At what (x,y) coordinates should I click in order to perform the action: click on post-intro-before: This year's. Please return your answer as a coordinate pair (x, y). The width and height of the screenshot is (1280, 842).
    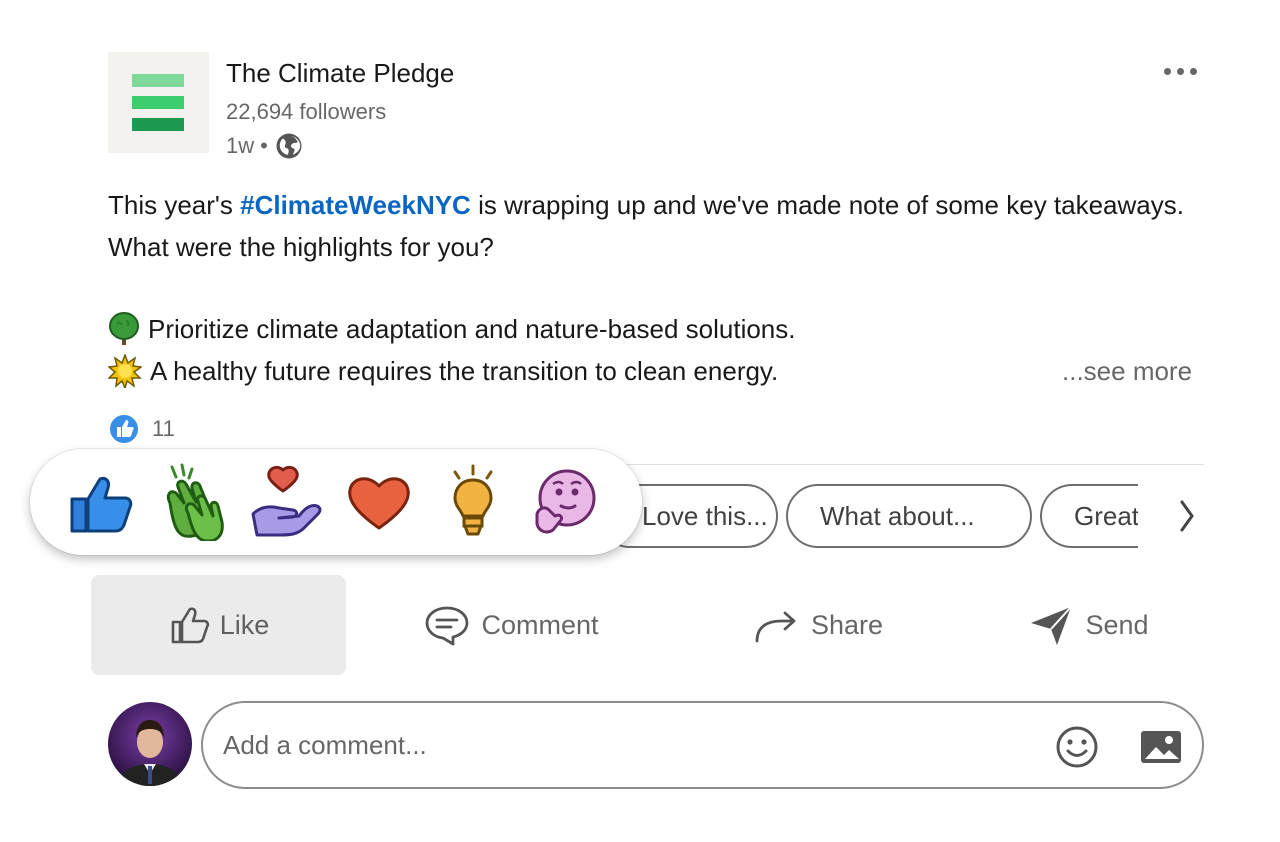
    Looking at the image, I should click on (174, 205).